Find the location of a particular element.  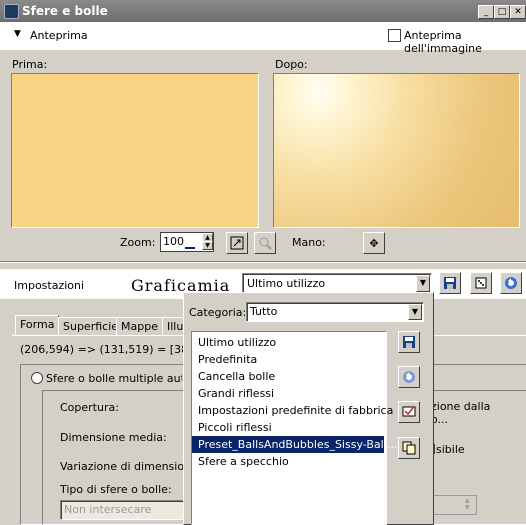

list-item: Cancella bolle is located at coordinates (288, 376).